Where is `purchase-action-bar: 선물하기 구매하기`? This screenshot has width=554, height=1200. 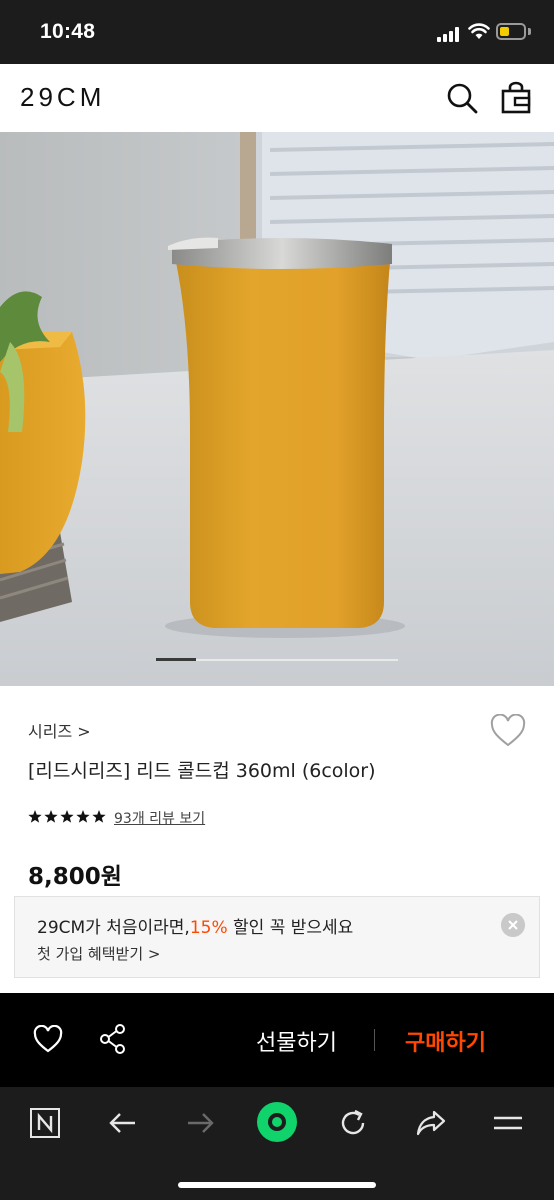 purchase-action-bar: 선물하기 구매하기 is located at coordinates (277, 1040).